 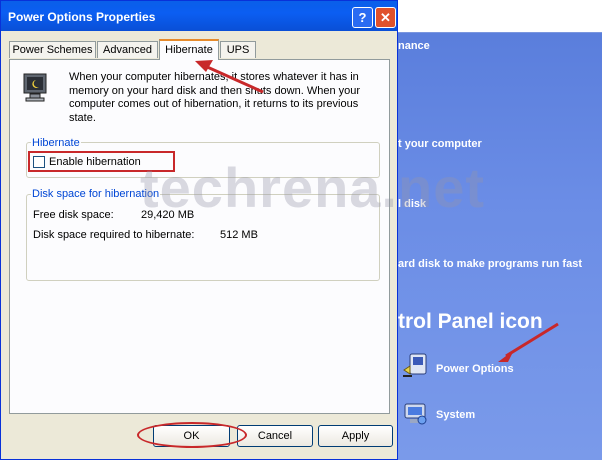 What do you see at coordinates (455, 415) in the screenshot?
I see `system-link: System` at bounding box center [455, 415].